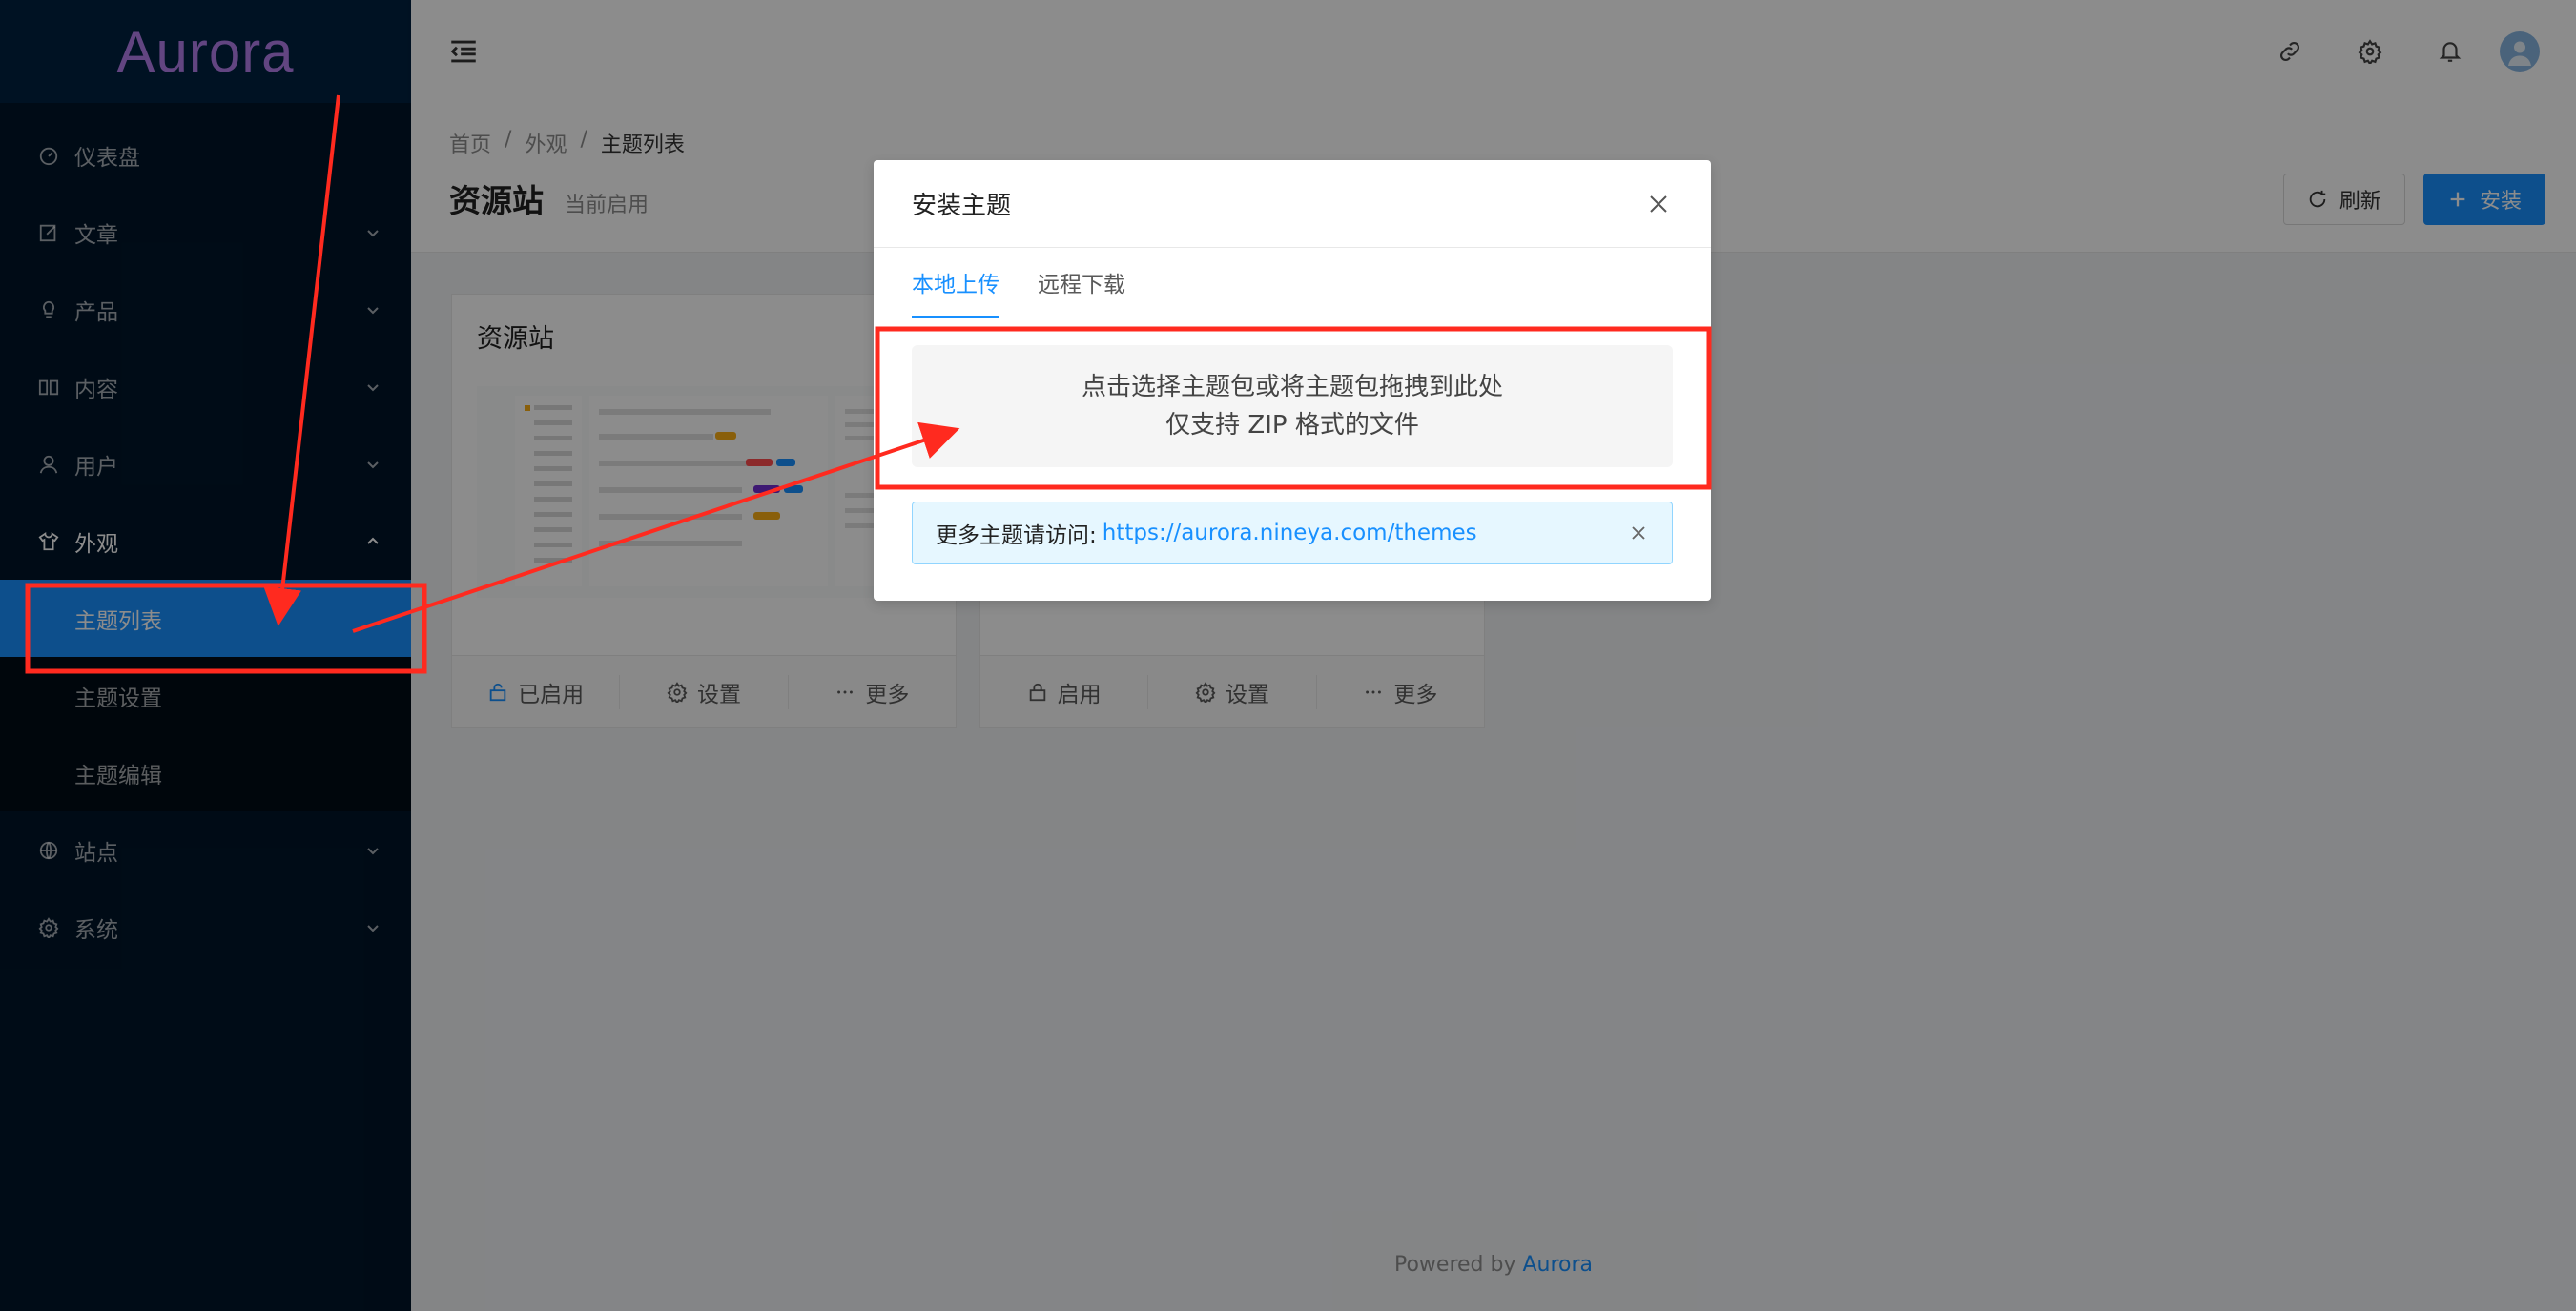 This screenshot has width=2576, height=1311. I want to click on upload-hint: 点击选择主题包或将主题包拖拽到此处, so click(1292, 387).